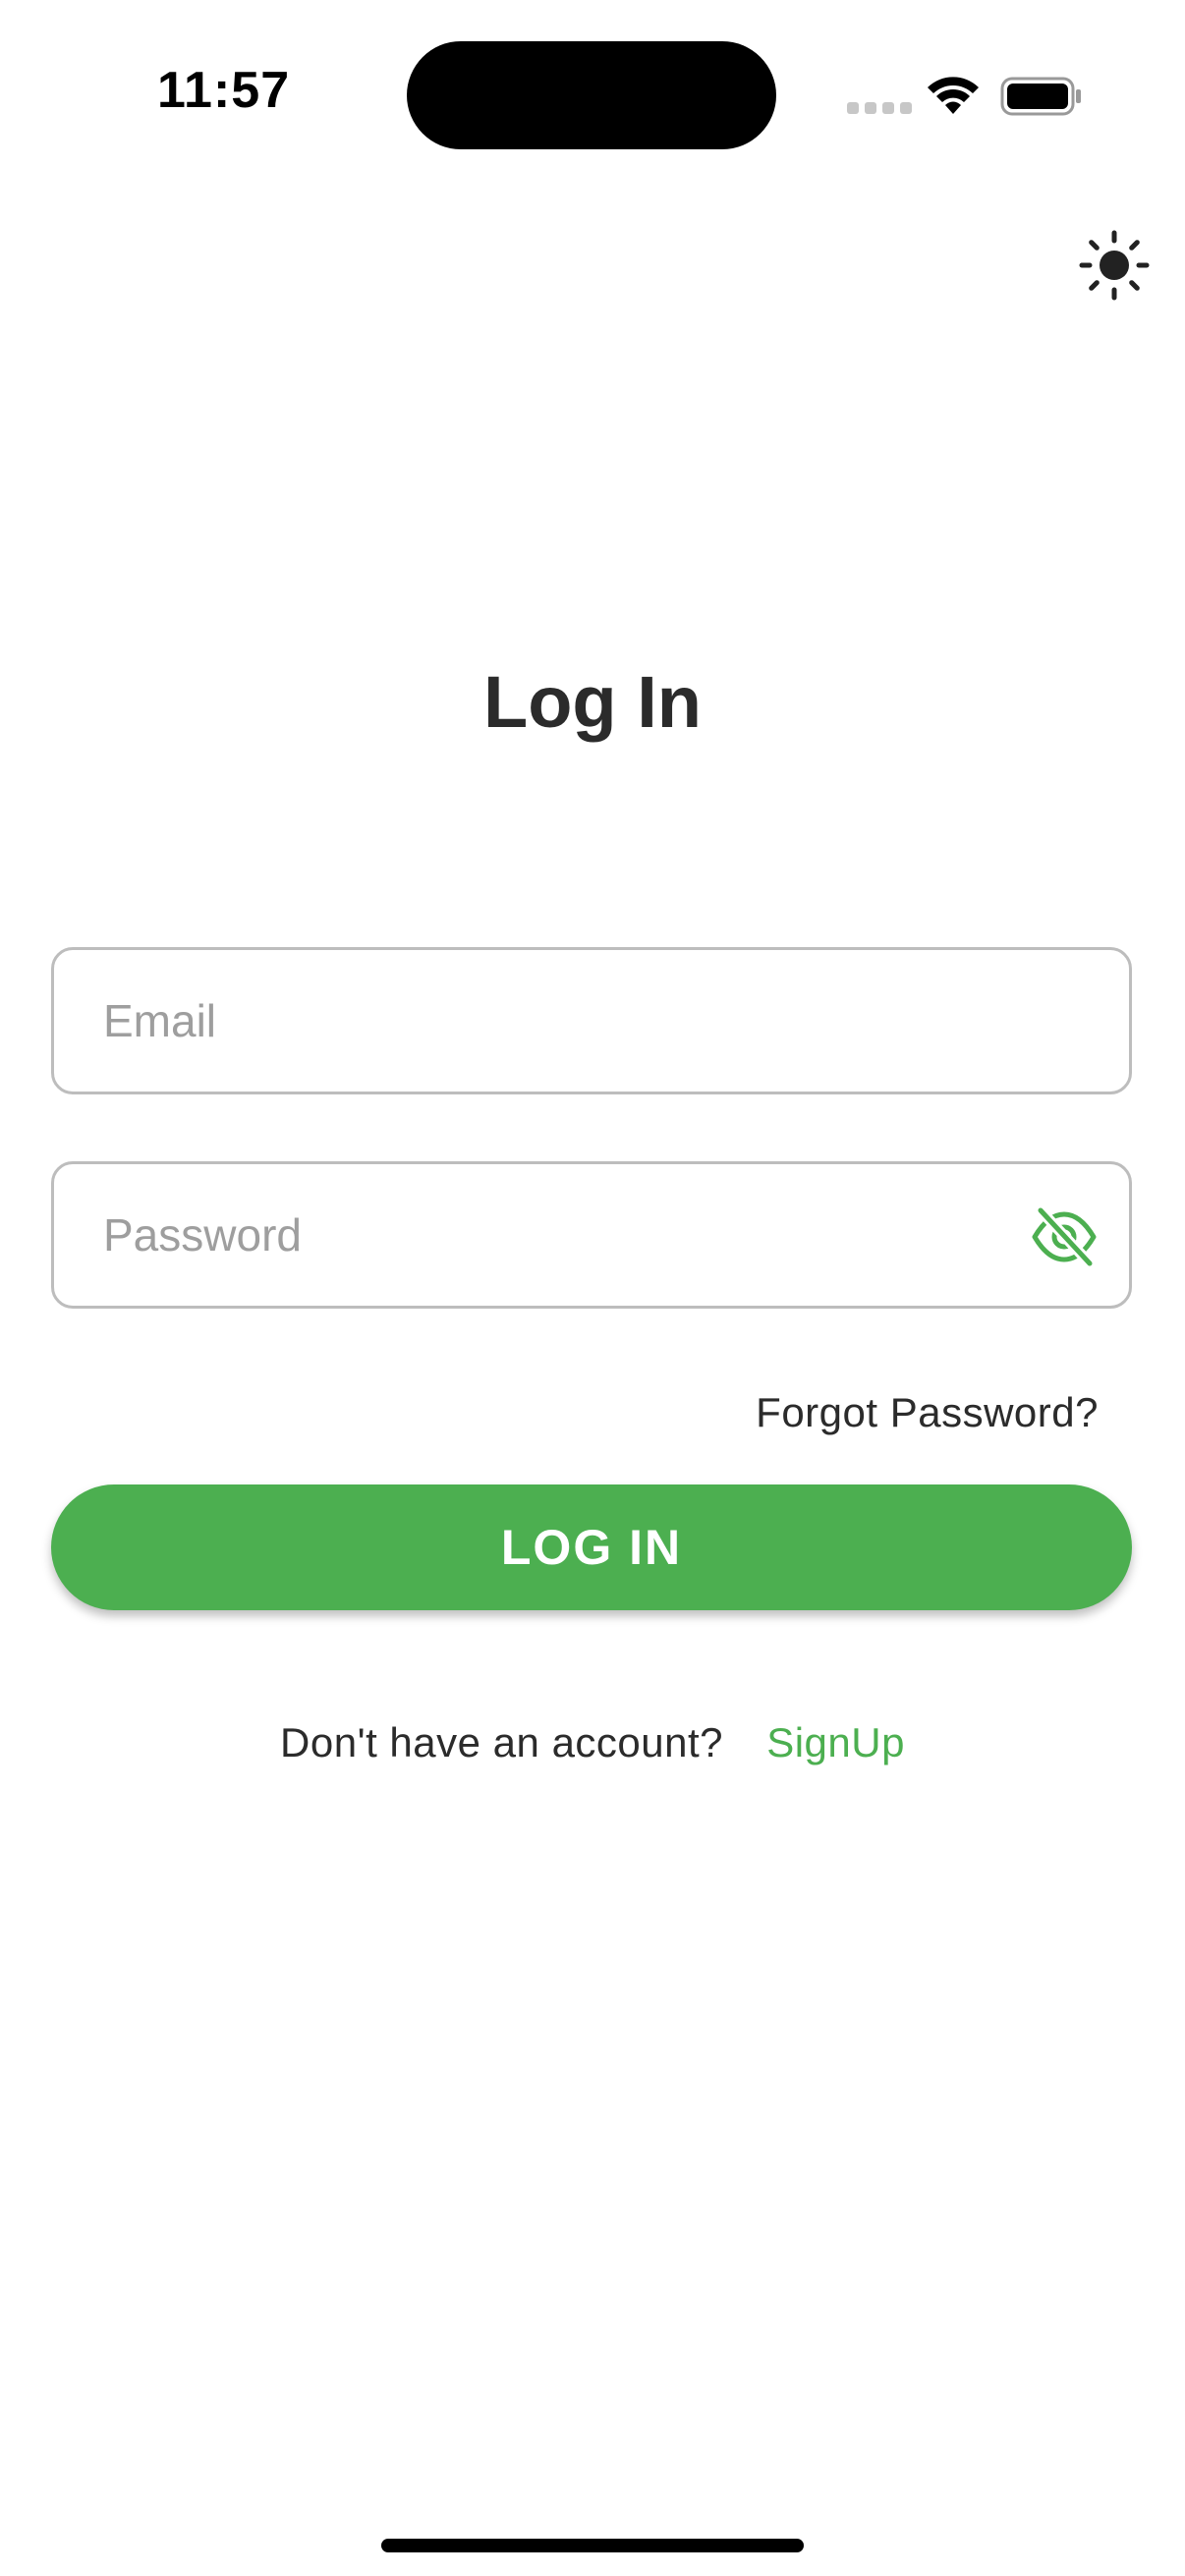  Describe the element at coordinates (546, 1021) in the screenshot. I see `email-input` at that location.